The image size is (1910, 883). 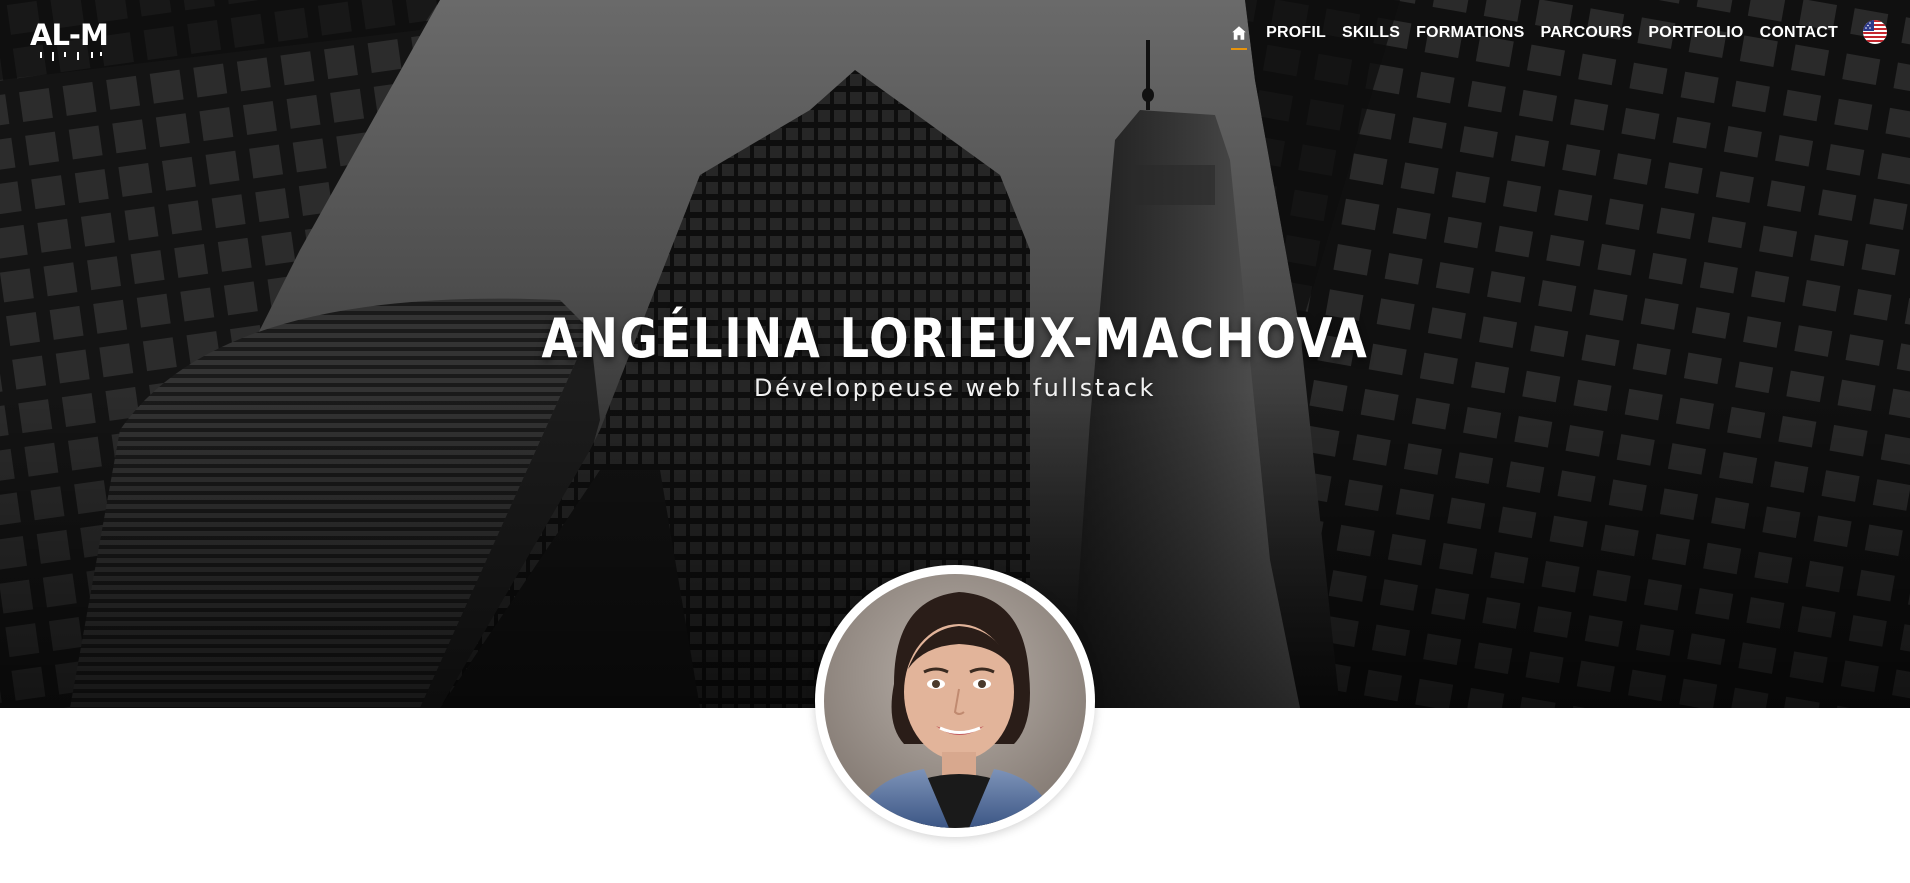 I want to click on home-icon, so click(x=1239, y=33).